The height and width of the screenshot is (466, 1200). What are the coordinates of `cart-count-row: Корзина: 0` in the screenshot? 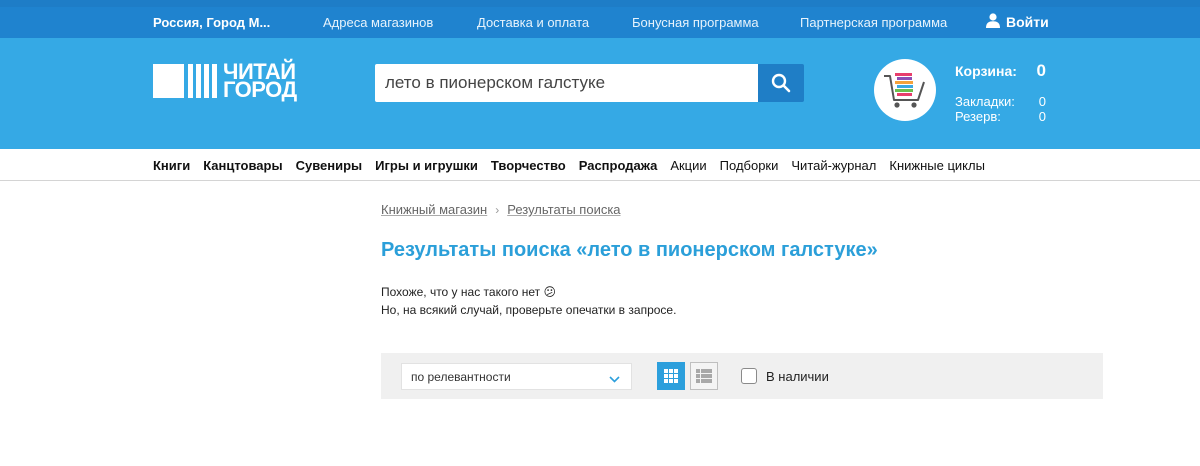 It's located at (1001, 71).